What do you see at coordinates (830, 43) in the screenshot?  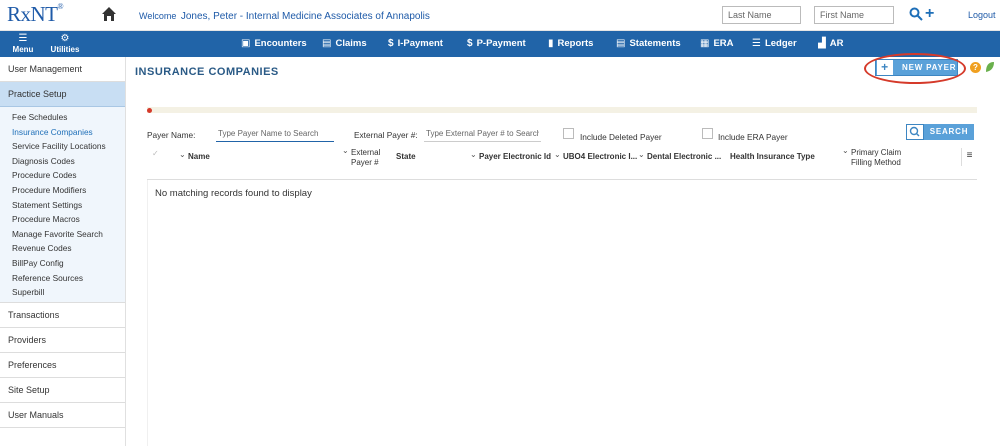 I see `nav-ar: ▟ AR` at bounding box center [830, 43].